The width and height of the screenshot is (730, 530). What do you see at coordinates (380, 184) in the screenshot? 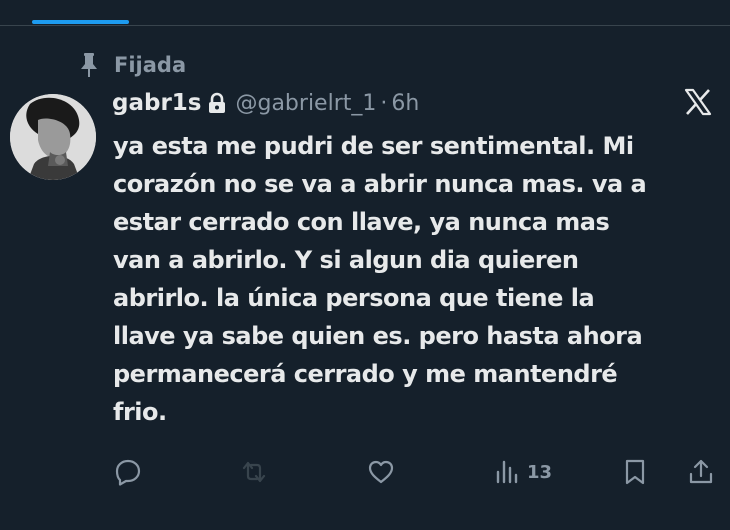
I see `tweet-line: corazón no se va a abrir nunca mas. va a` at bounding box center [380, 184].